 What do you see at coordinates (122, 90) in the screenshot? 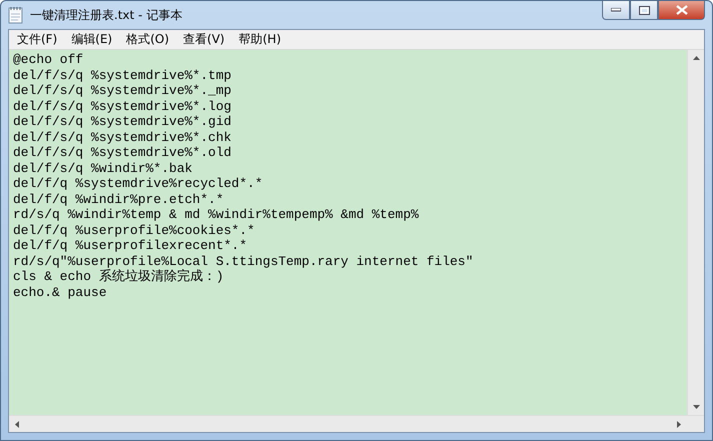
I see `text-line: del/f/s/q %systemdrive%*._mp` at bounding box center [122, 90].